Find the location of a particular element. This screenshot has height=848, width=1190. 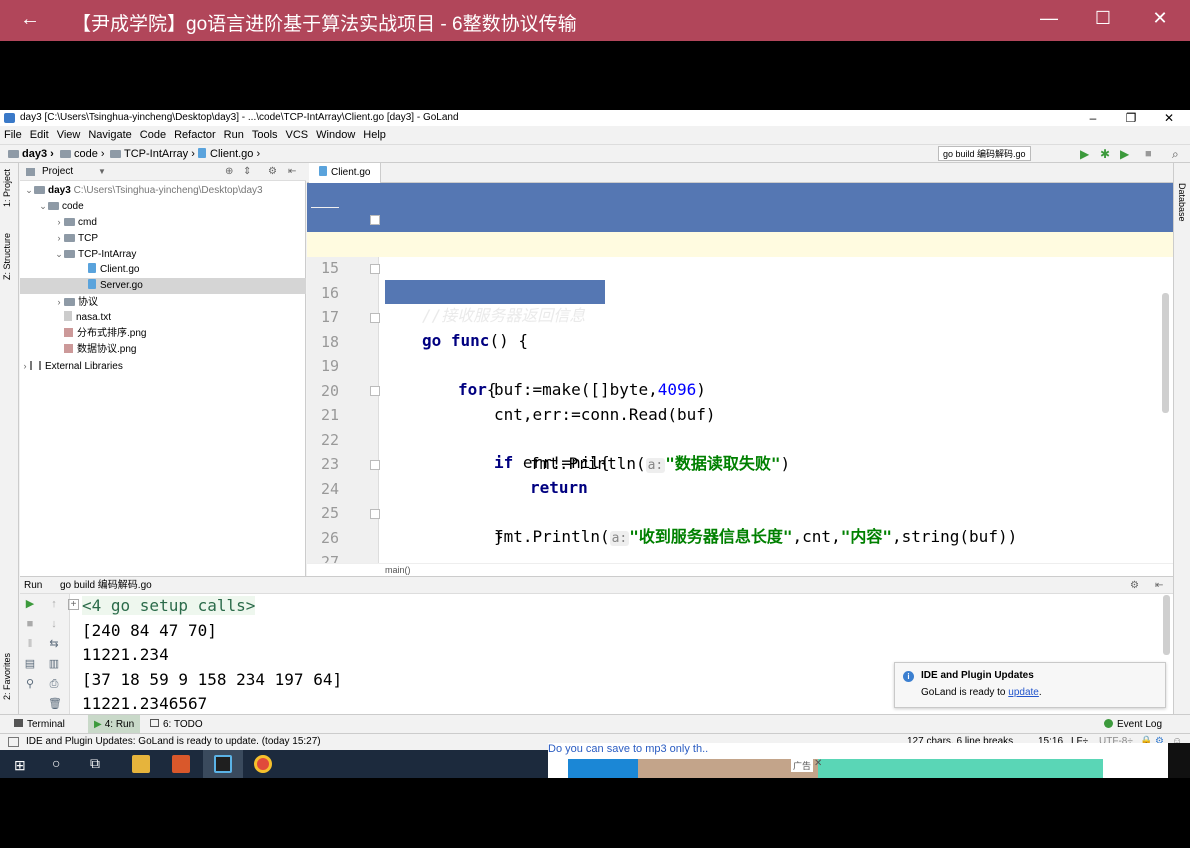

menu-help: Help is located at coordinates (374, 135).